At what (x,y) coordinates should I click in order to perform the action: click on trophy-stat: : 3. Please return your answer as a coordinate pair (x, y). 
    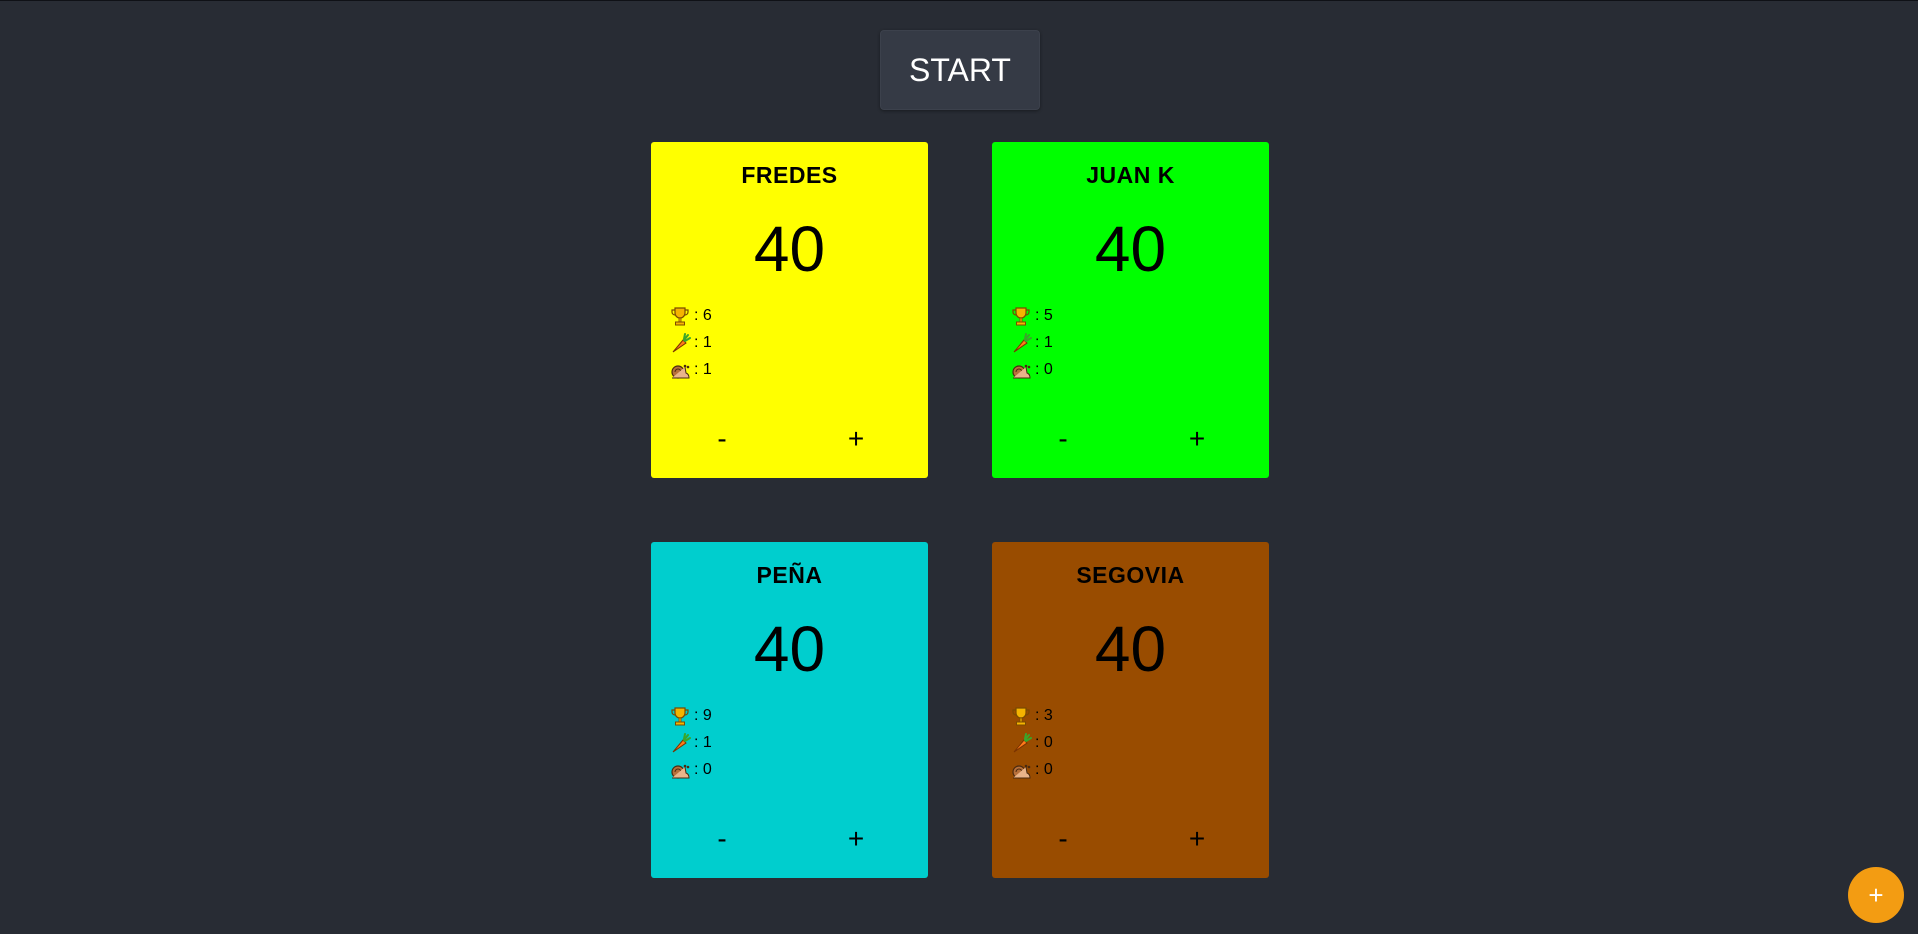
    Looking at the image, I should click on (1031, 715).